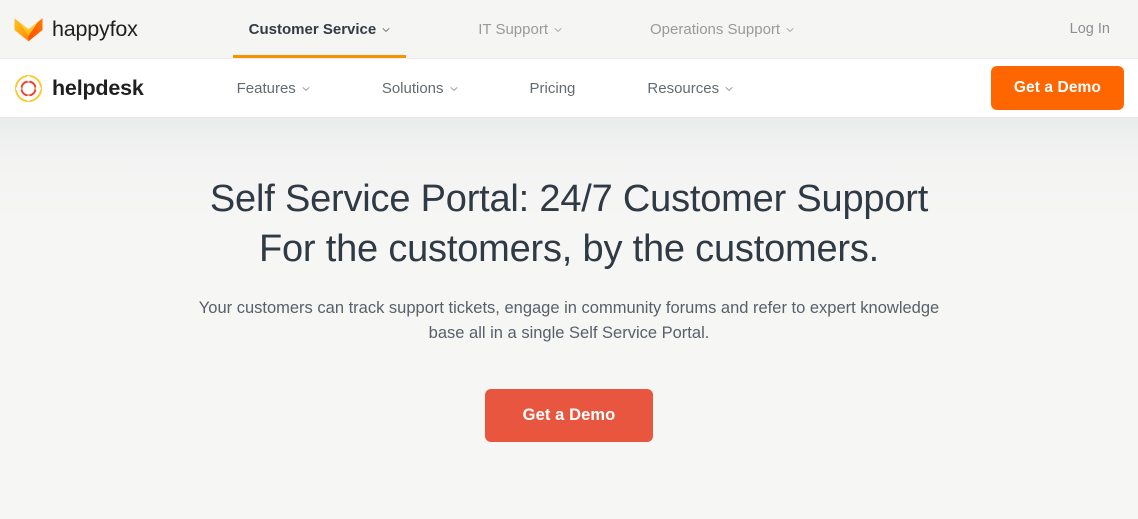 Image resolution: width=1138 pixels, height=519 pixels. I want to click on subnav-item-resources: Resources, so click(690, 88).